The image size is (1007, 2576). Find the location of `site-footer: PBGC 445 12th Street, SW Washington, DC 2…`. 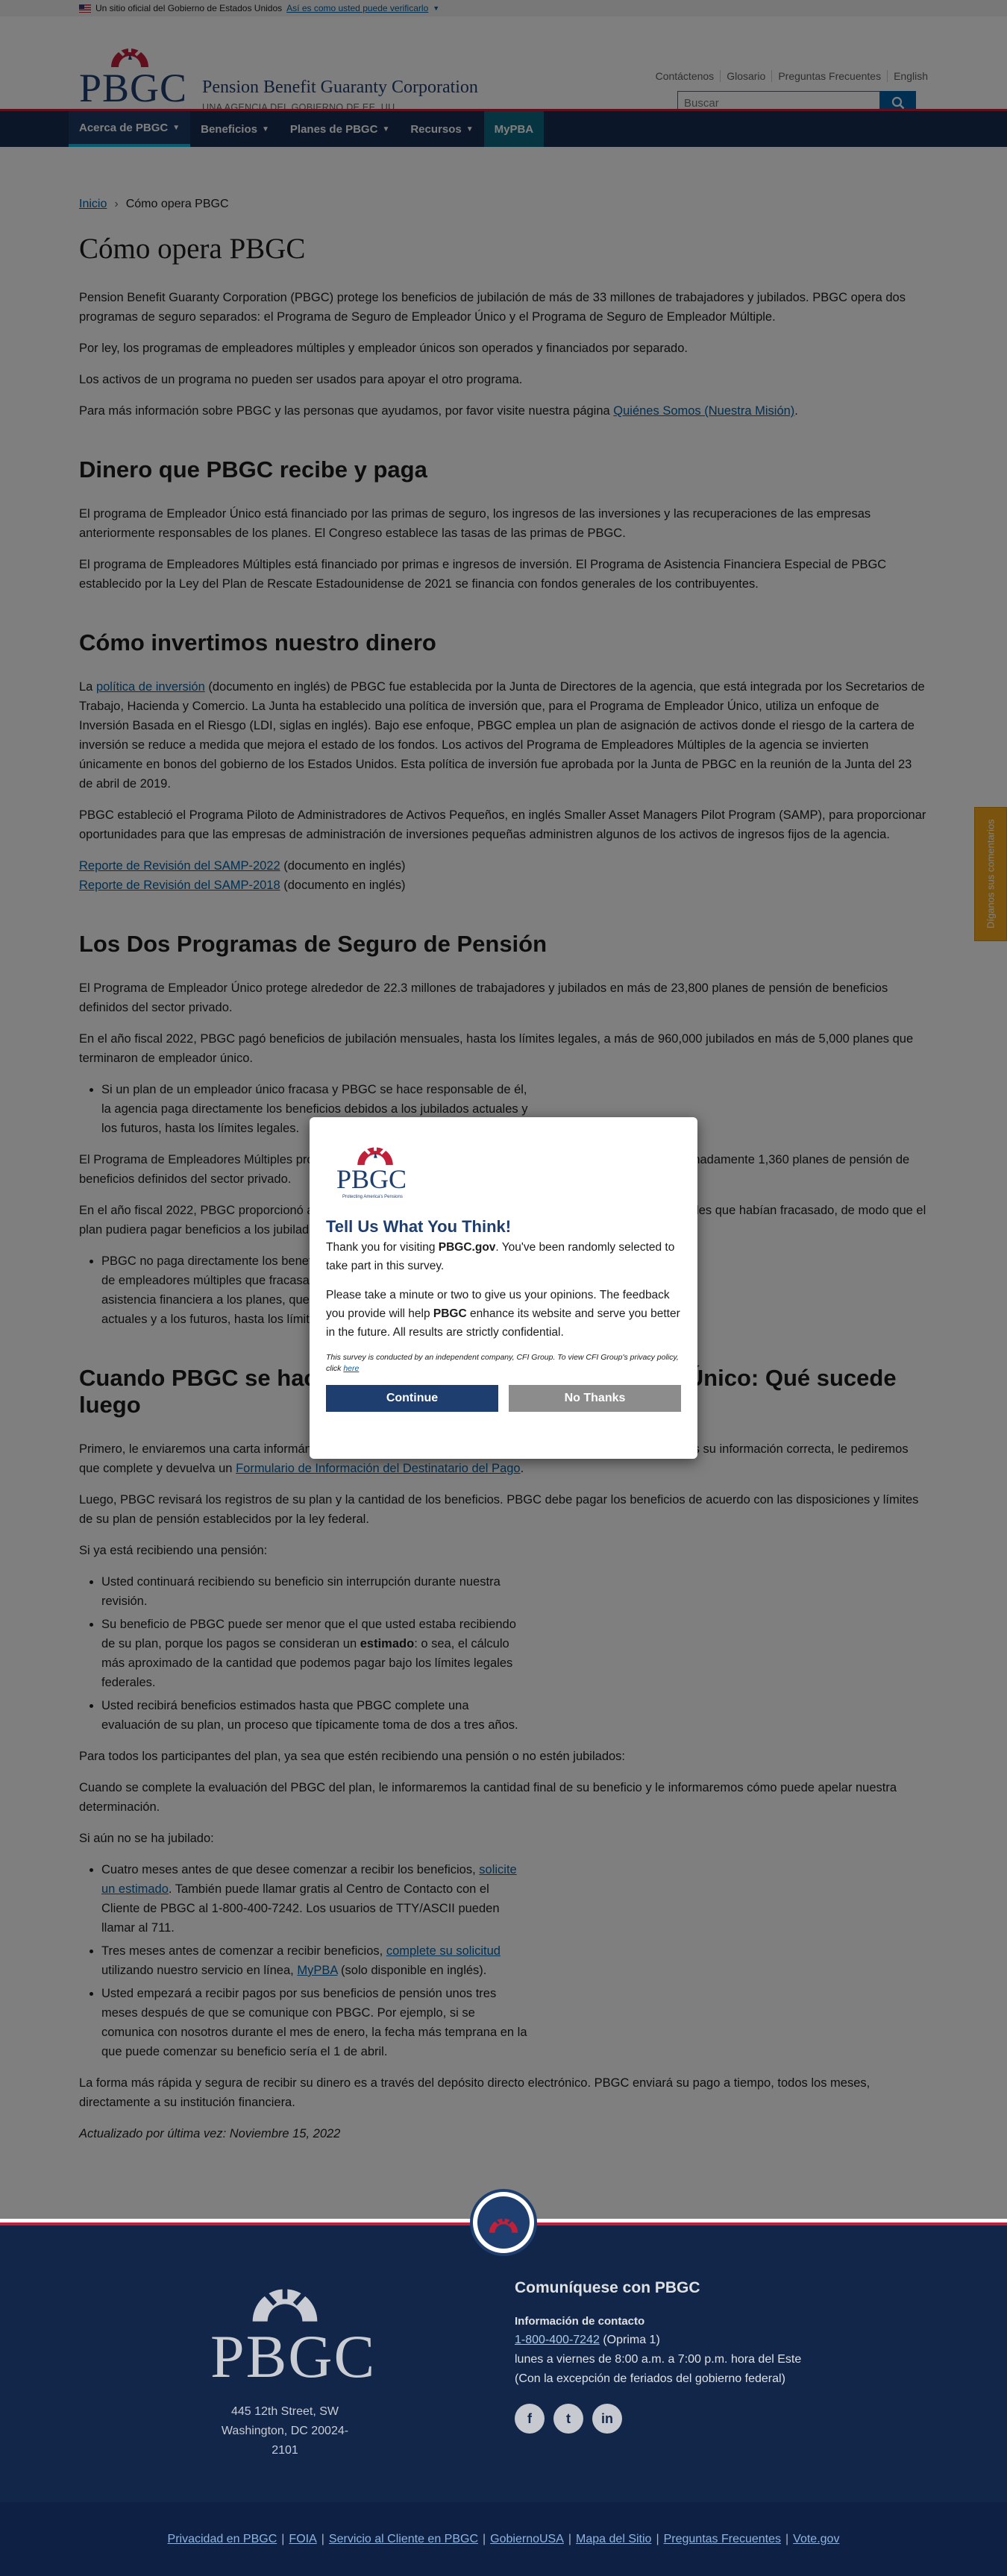

site-footer: PBGC 445 12th Street, SW Washington, DC 2… is located at coordinates (503, 2362).